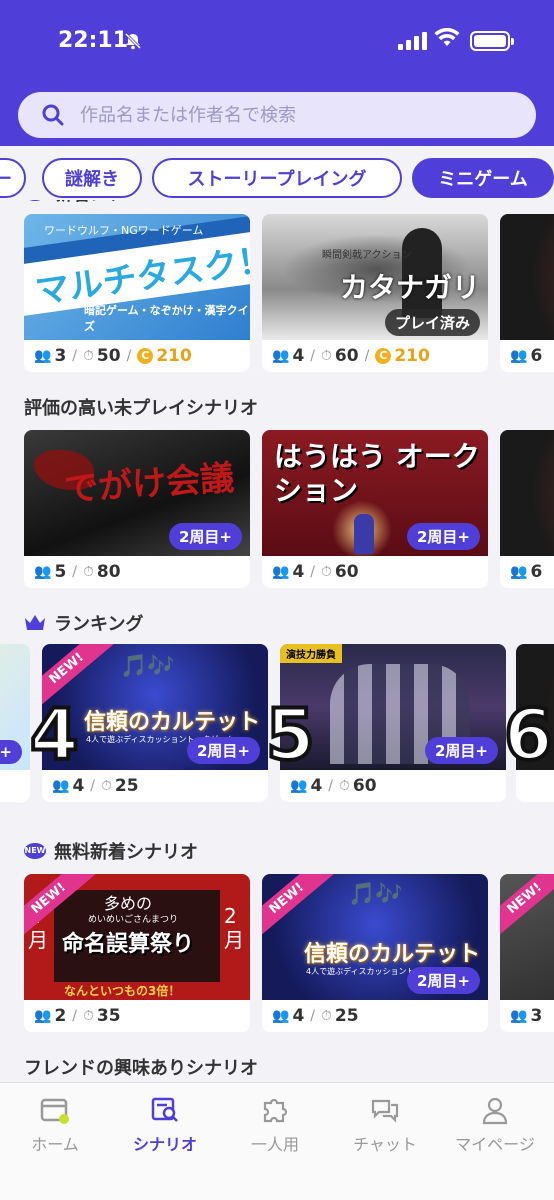 Image resolution: width=554 pixels, height=1200 pixels. I want to click on section-title-text: 評価の高い未プレイシナリオ, so click(141, 408).